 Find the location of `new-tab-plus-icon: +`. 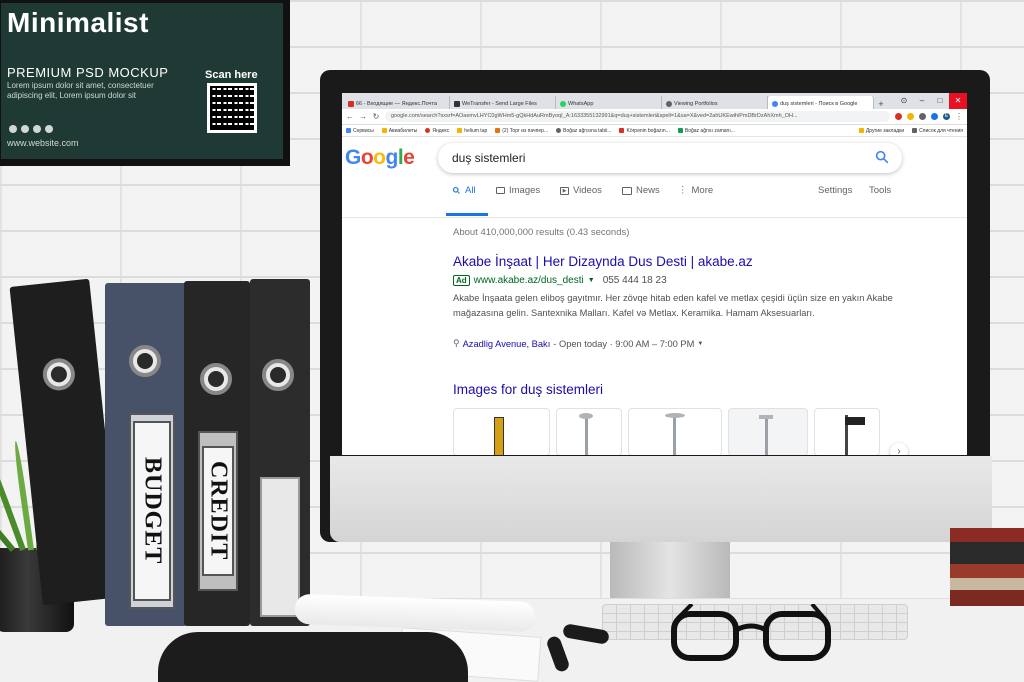

new-tab-plus-icon: + is located at coordinates (881, 104).